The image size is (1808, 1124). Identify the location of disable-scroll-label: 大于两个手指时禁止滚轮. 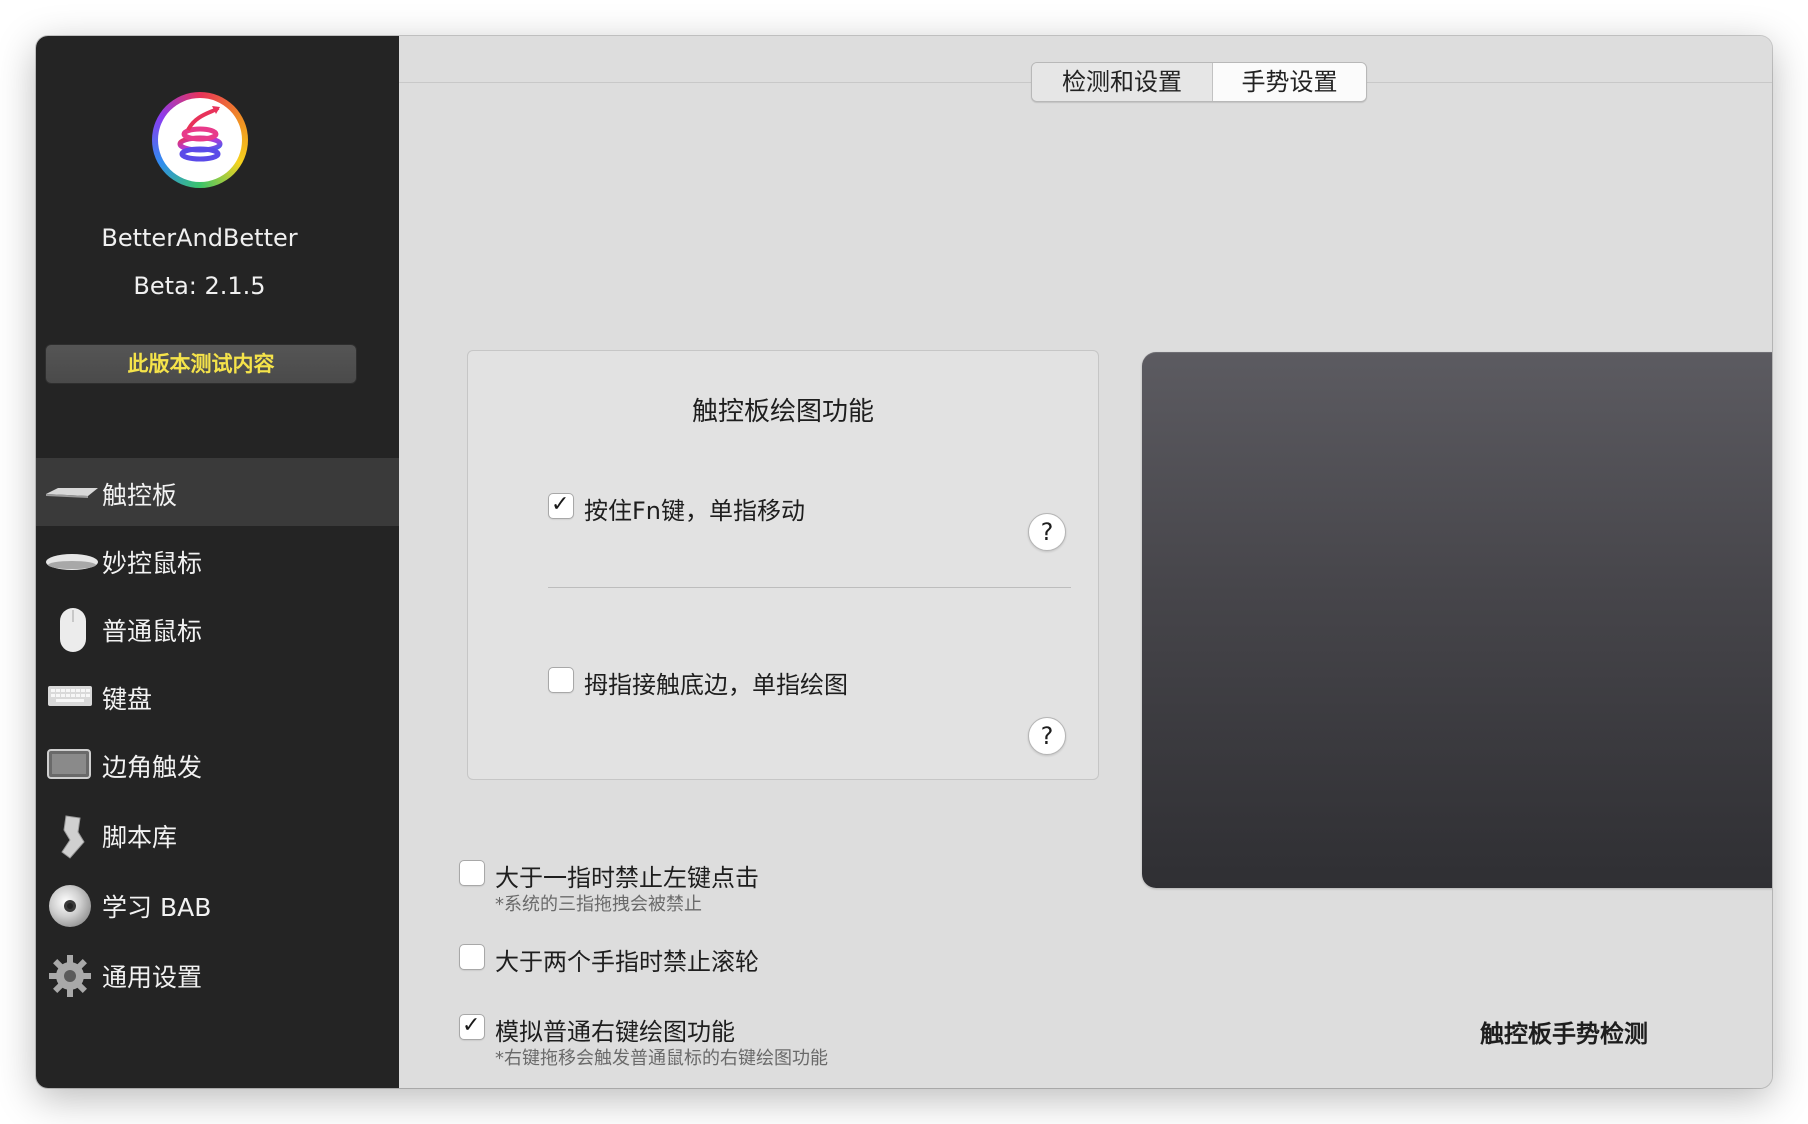
(627, 962).